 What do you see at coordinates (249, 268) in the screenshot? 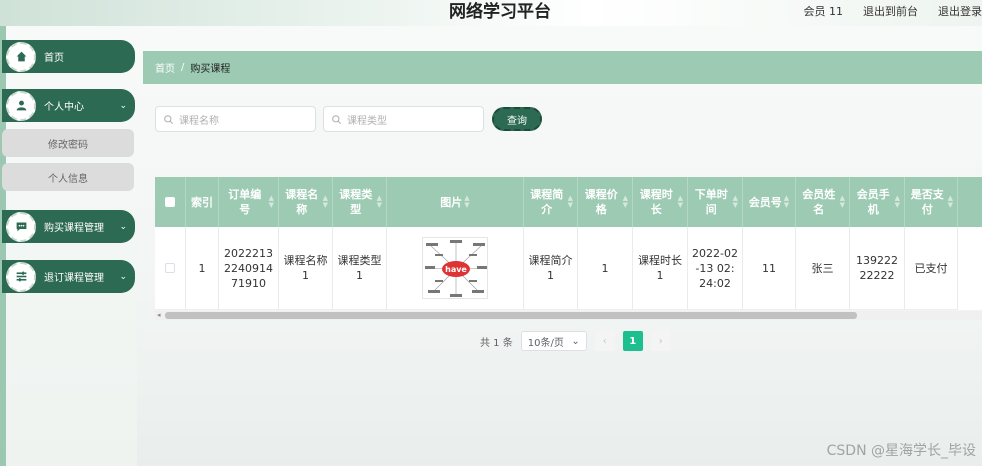
I see `cell-order-no: 2022213224091471910` at bounding box center [249, 268].